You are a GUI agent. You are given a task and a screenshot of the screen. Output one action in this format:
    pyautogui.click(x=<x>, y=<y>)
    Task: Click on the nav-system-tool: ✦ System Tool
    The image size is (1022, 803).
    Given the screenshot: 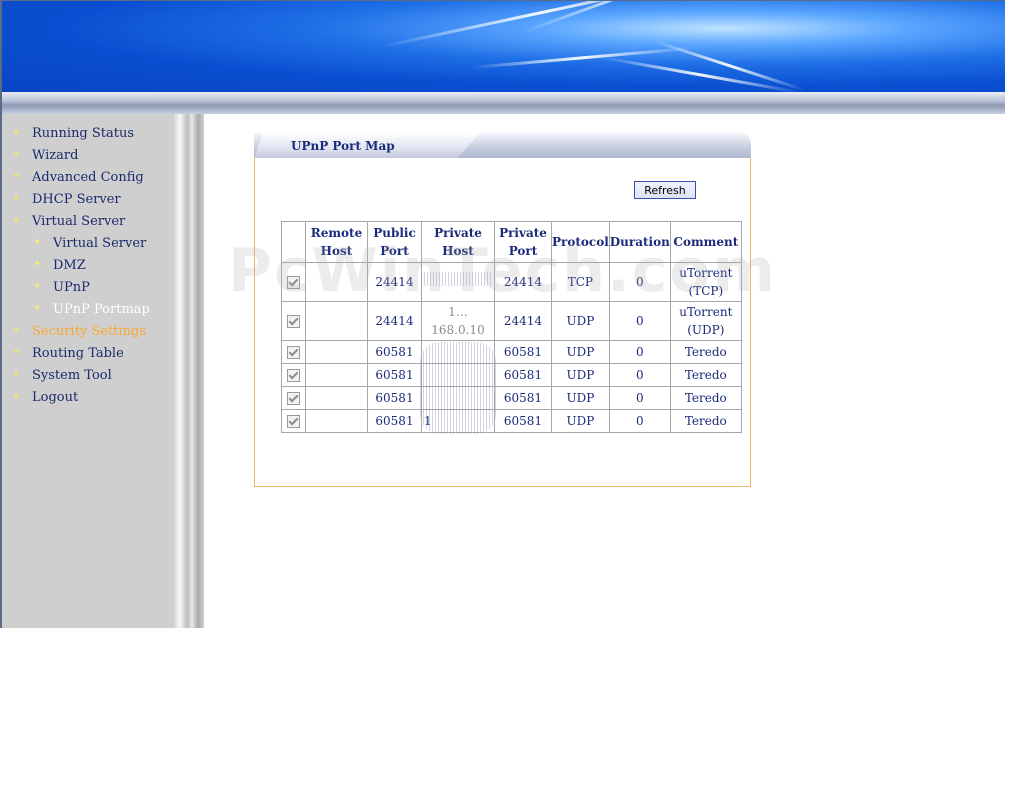 What is the action you would take?
    pyautogui.click(x=62, y=375)
    